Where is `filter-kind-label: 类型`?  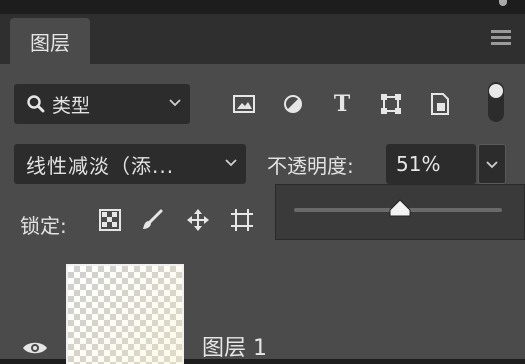
filter-kind-label: 类型 is located at coordinates (71, 105).